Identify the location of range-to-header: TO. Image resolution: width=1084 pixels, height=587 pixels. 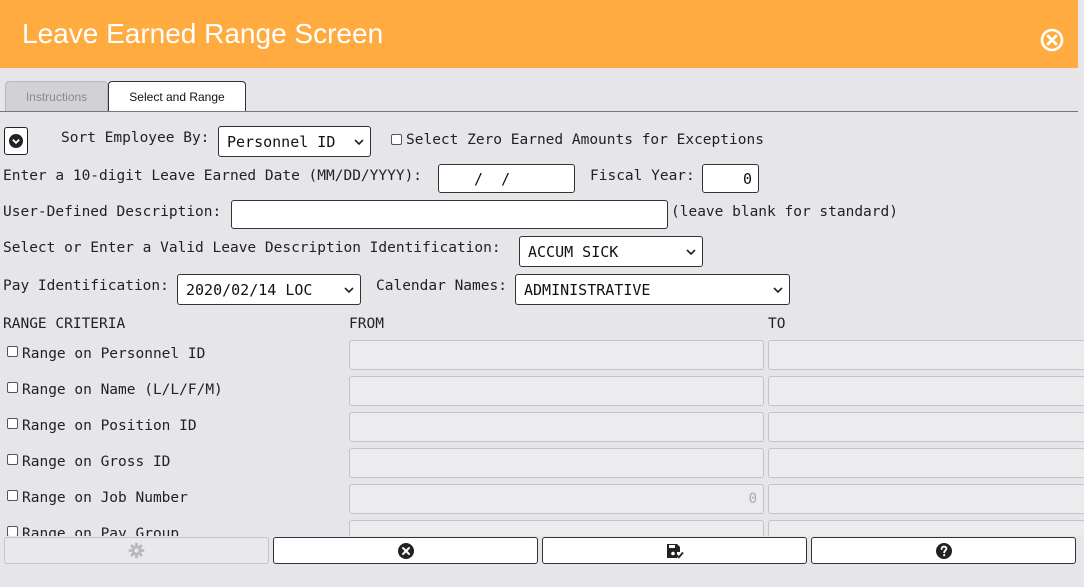
(777, 324).